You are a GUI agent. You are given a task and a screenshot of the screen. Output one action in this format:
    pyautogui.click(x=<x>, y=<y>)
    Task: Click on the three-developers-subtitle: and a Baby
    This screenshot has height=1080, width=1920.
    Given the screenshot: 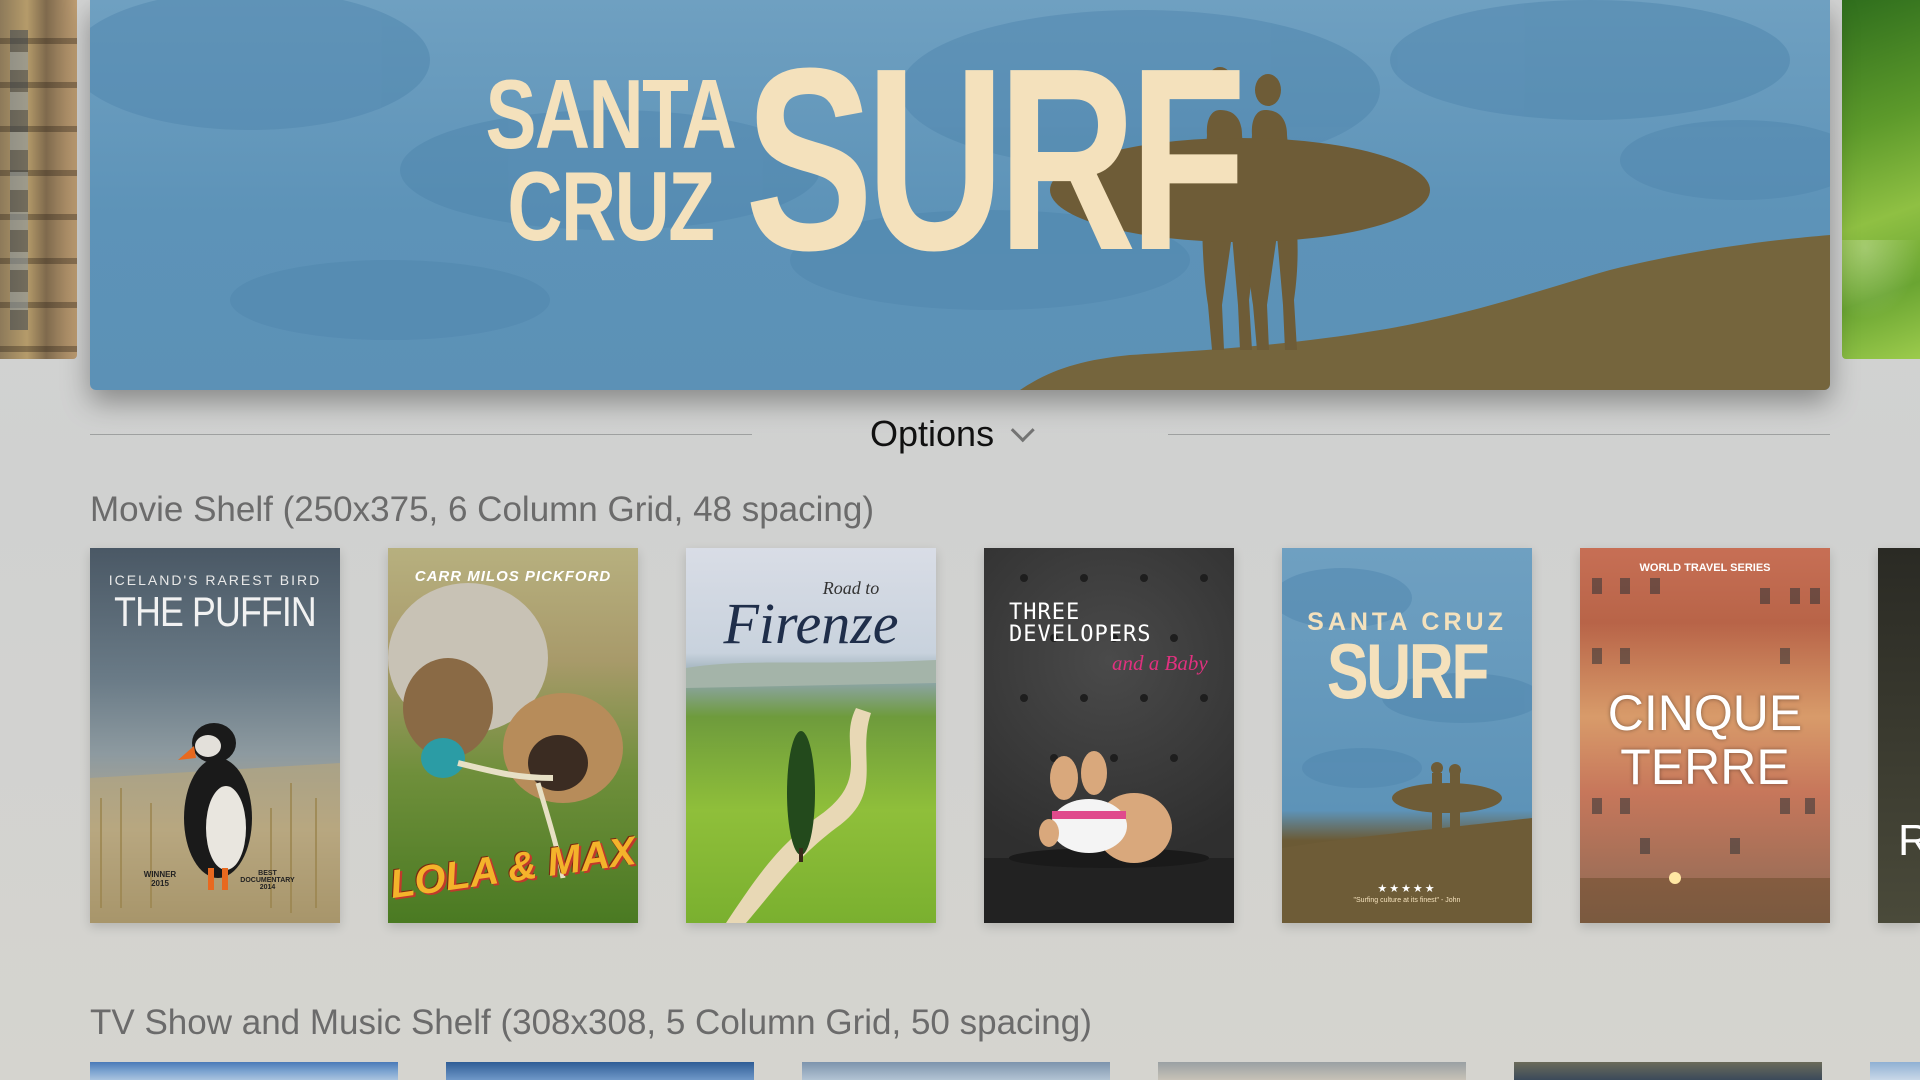 What is the action you would take?
    pyautogui.click(x=1160, y=663)
    